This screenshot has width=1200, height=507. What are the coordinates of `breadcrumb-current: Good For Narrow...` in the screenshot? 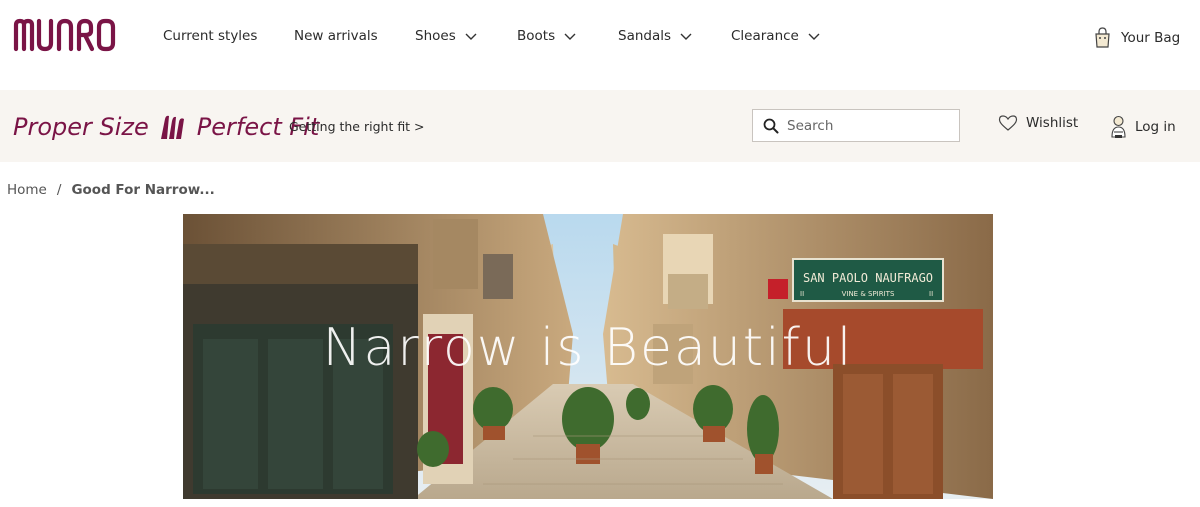 It's located at (143, 190).